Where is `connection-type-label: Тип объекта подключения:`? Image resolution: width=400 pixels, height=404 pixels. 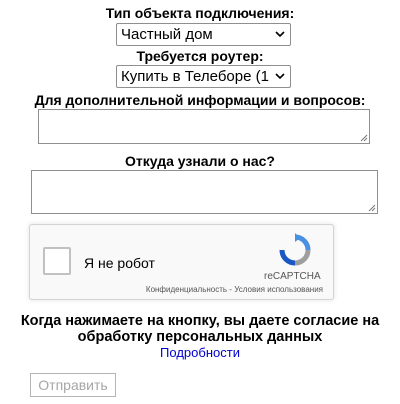 connection-type-label: Тип объекта подключения: is located at coordinates (200, 13).